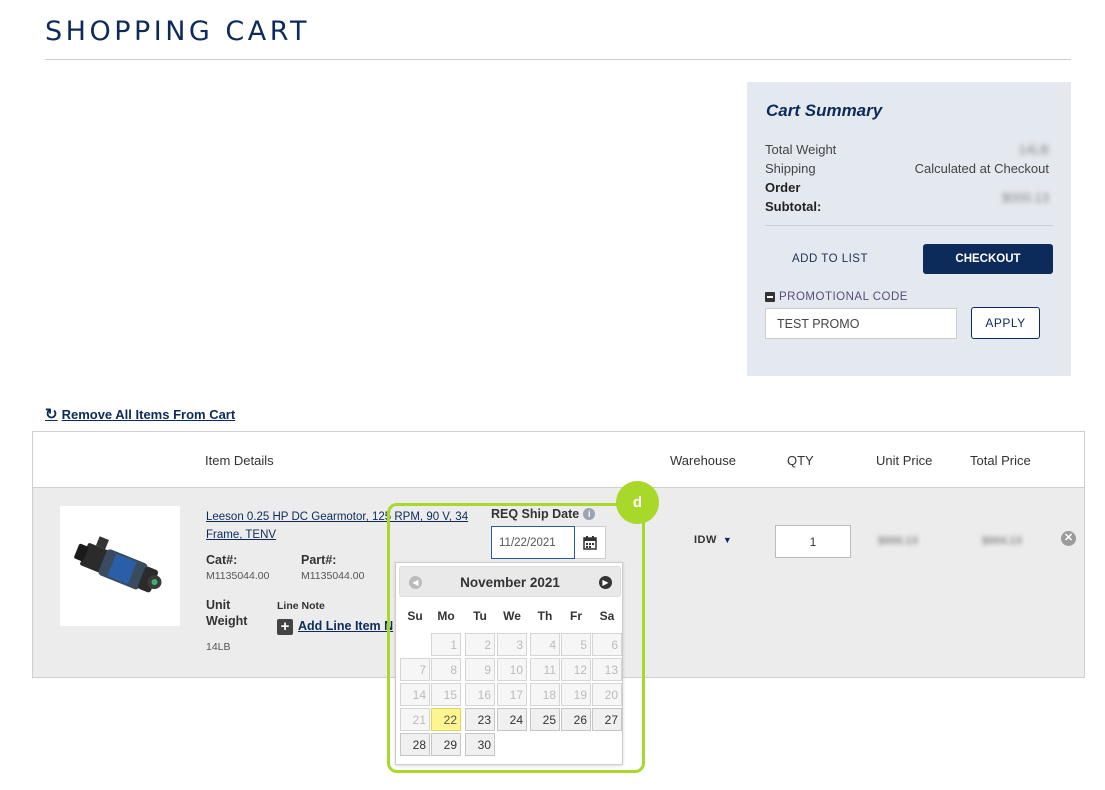 This screenshot has width=1105, height=790. What do you see at coordinates (222, 560) in the screenshot?
I see `cat-label: Cat#:` at bounding box center [222, 560].